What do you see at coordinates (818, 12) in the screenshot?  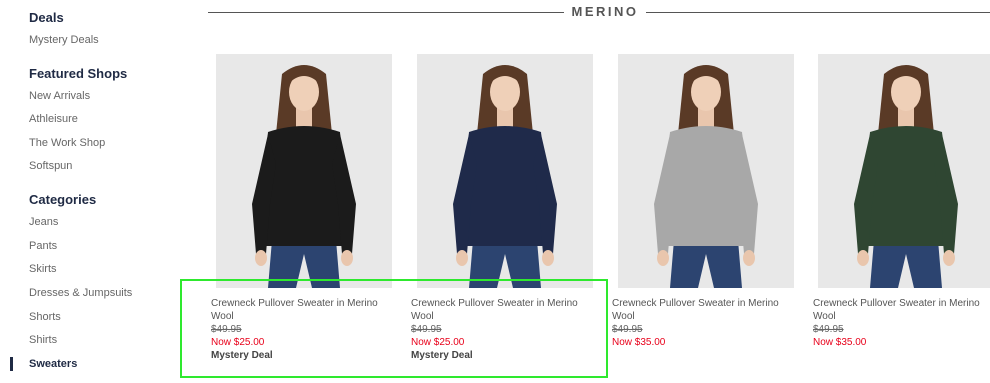 I see `divider-right` at bounding box center [818, 12].